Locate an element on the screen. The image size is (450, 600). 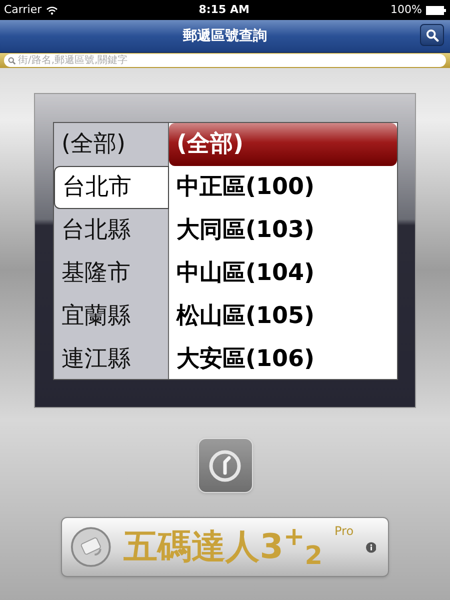
clock-time: 8:15 AM is located at coordinates (224, 10).